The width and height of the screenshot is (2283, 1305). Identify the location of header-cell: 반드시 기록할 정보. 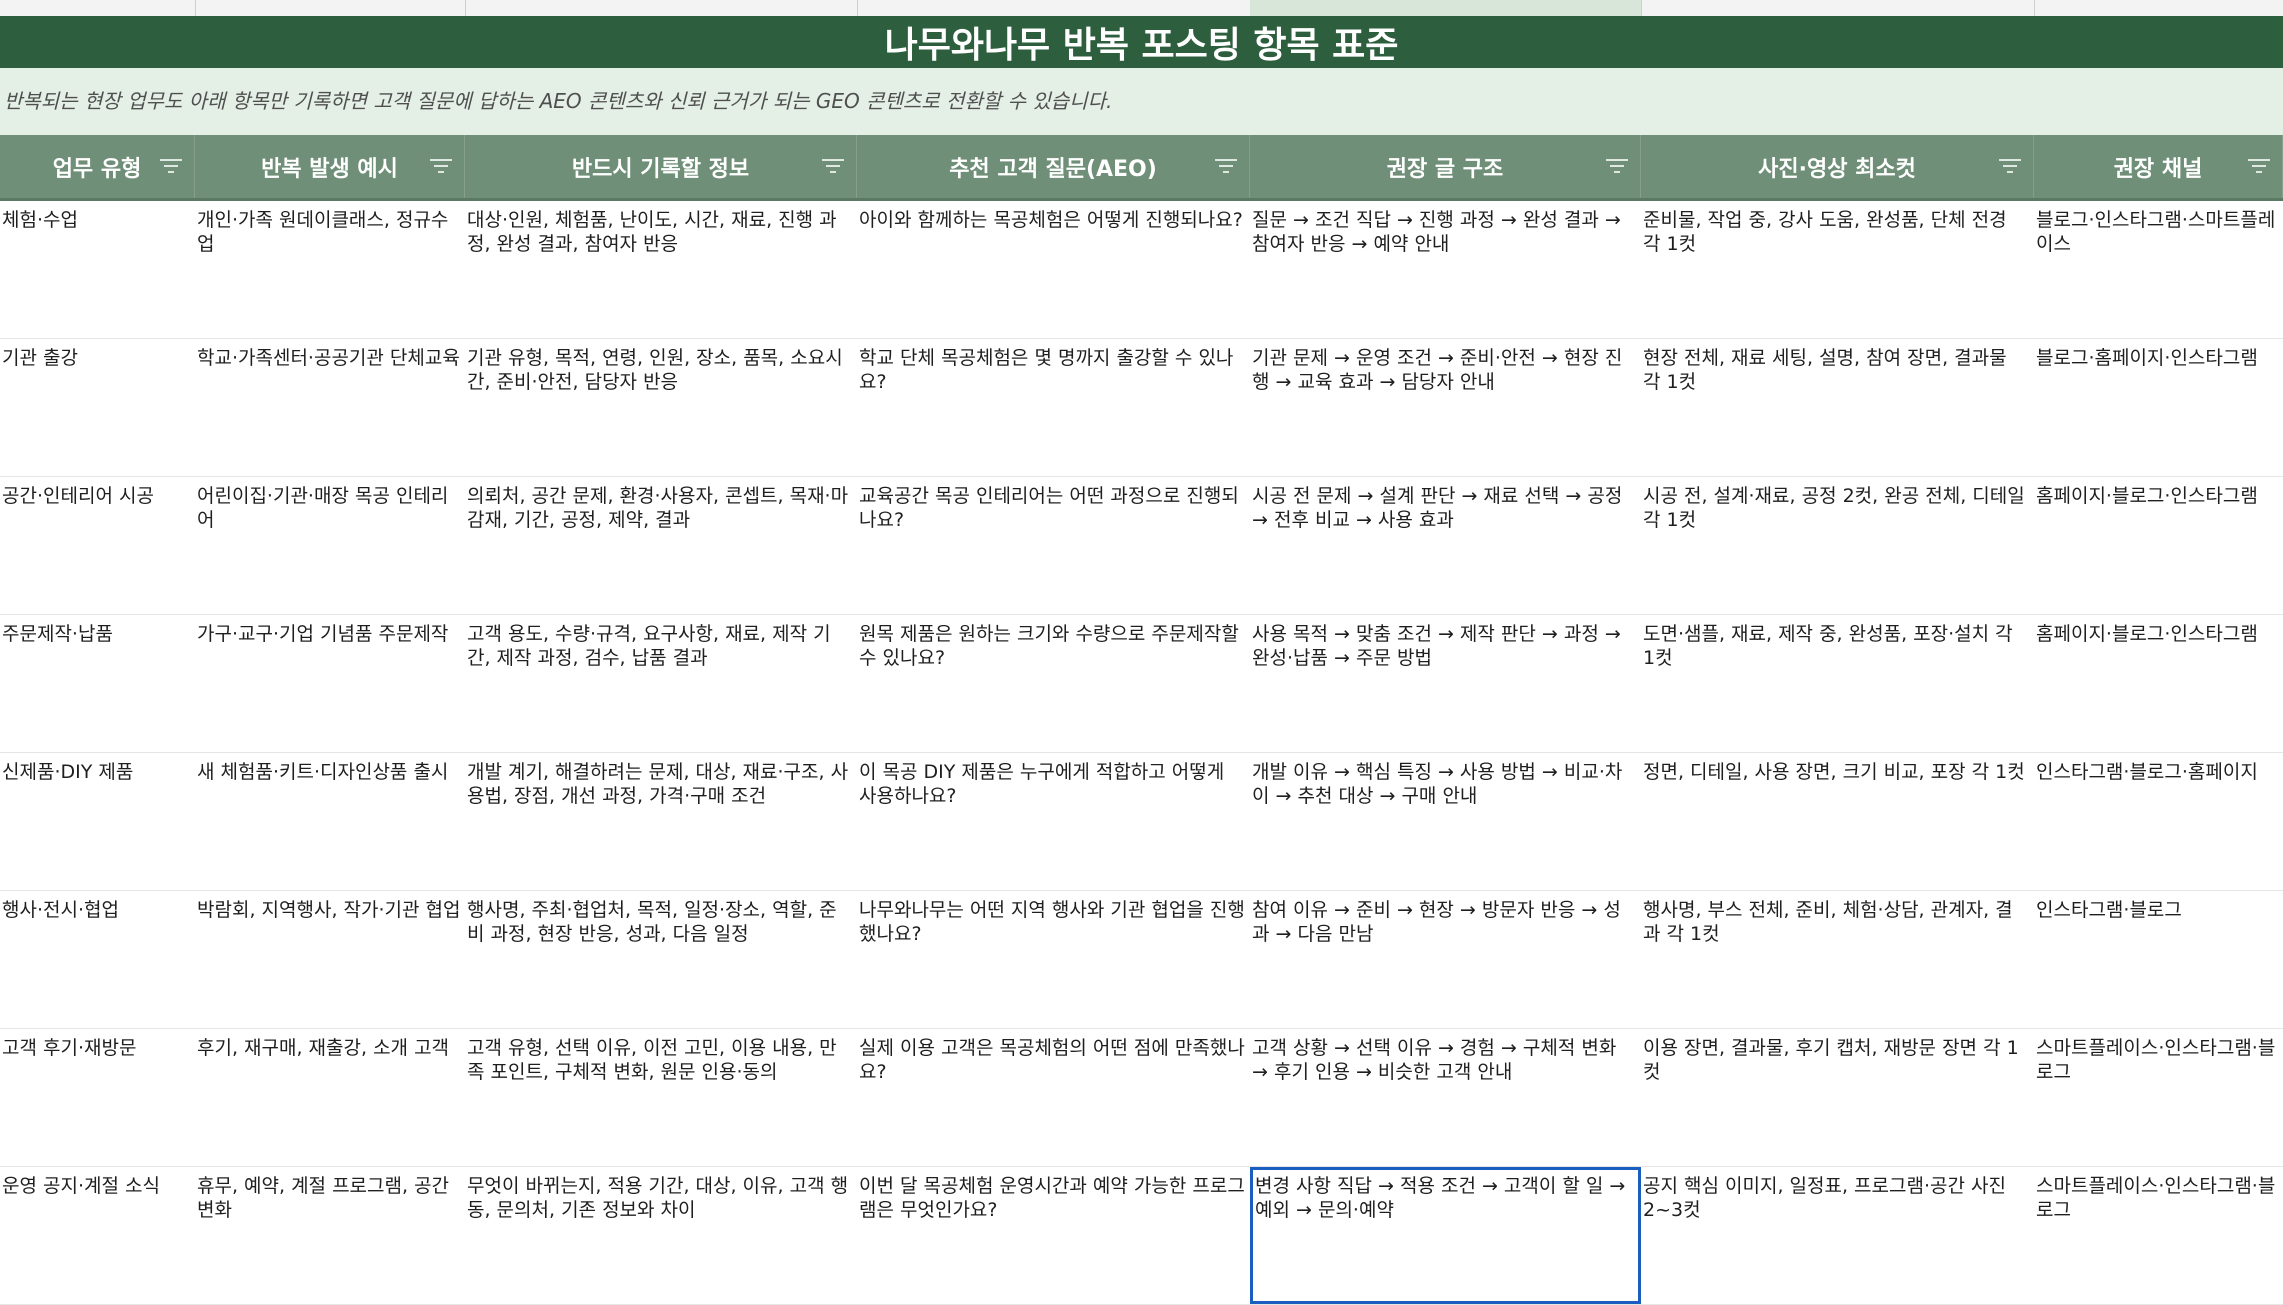
(661, 166).